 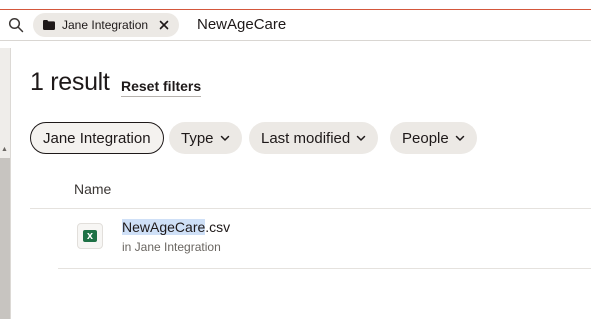 What do you see at coordinates (197, 138) in the screenshot?
I see `filter-type-label: Type` at bounding box center [197, 138].